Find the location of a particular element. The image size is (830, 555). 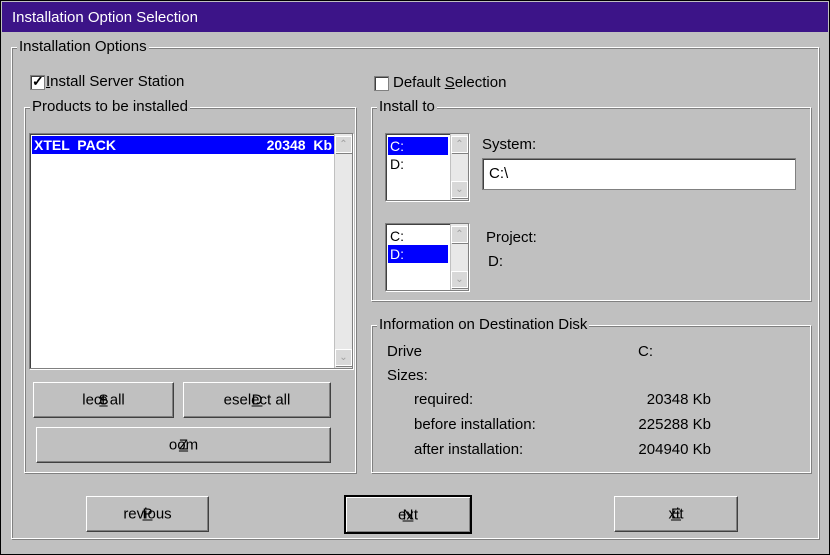

zoom-button: Zoom is located at coordinates (183, 445).